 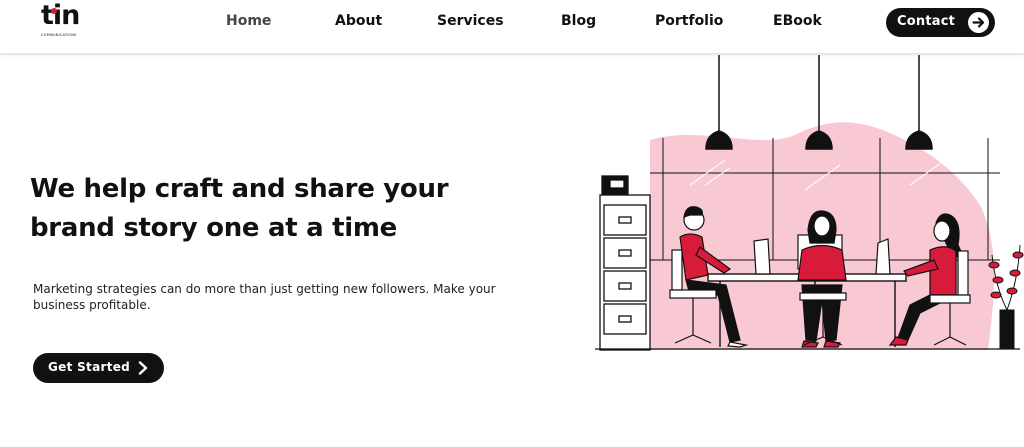 I want to click on filing-cabinet, so click(x=625, y=263).